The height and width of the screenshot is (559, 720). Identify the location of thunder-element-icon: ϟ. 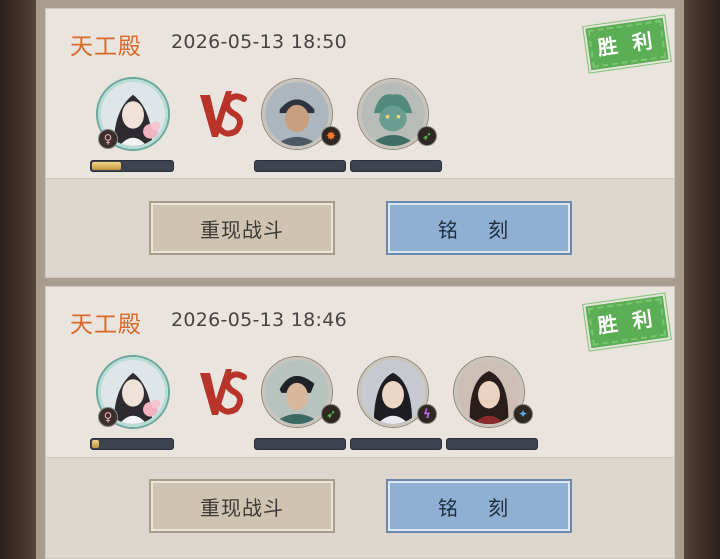
(427, 414).